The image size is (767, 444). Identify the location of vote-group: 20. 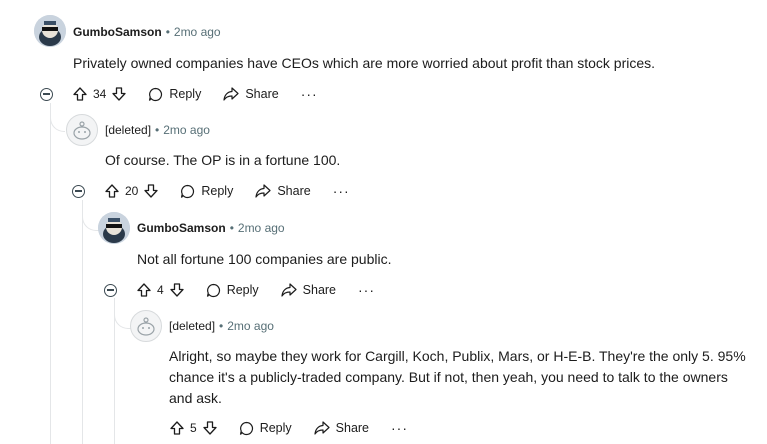
(132, 191).